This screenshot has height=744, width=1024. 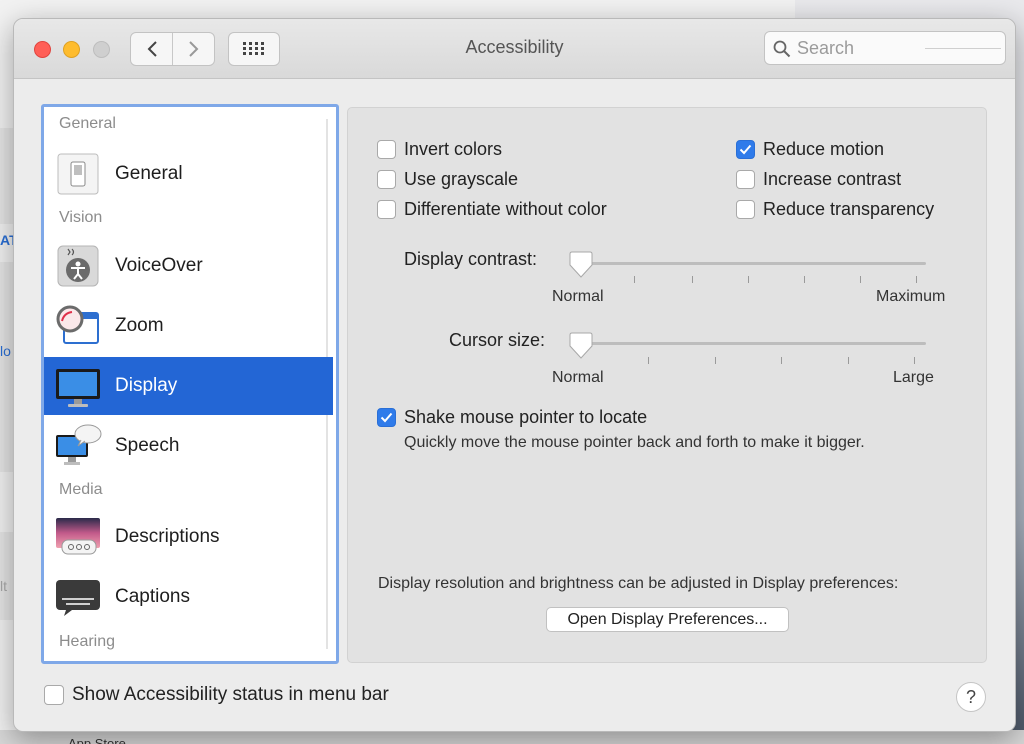 I want to click on differentiate-without-color-option: Differentiate without color, so click(x=492, y=209).